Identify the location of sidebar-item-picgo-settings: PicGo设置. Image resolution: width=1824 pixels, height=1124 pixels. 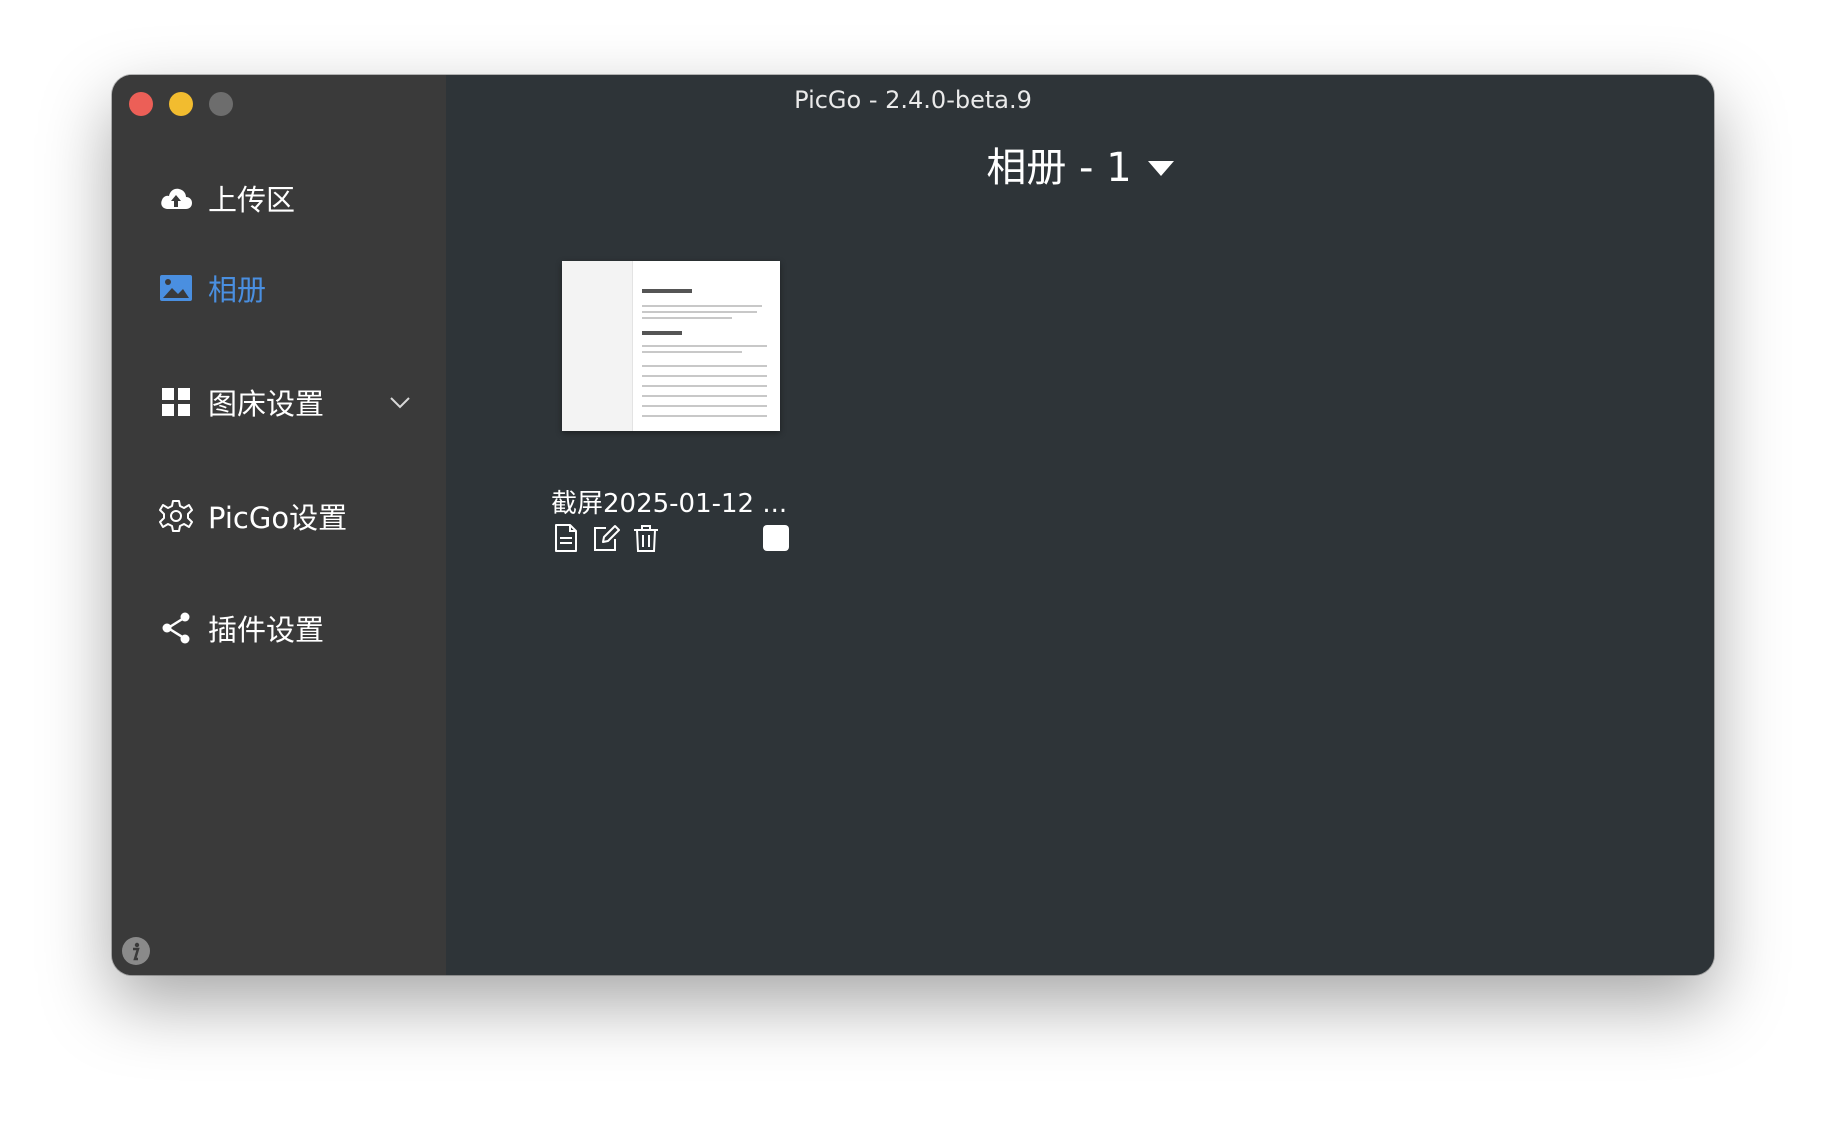
(252, 516).